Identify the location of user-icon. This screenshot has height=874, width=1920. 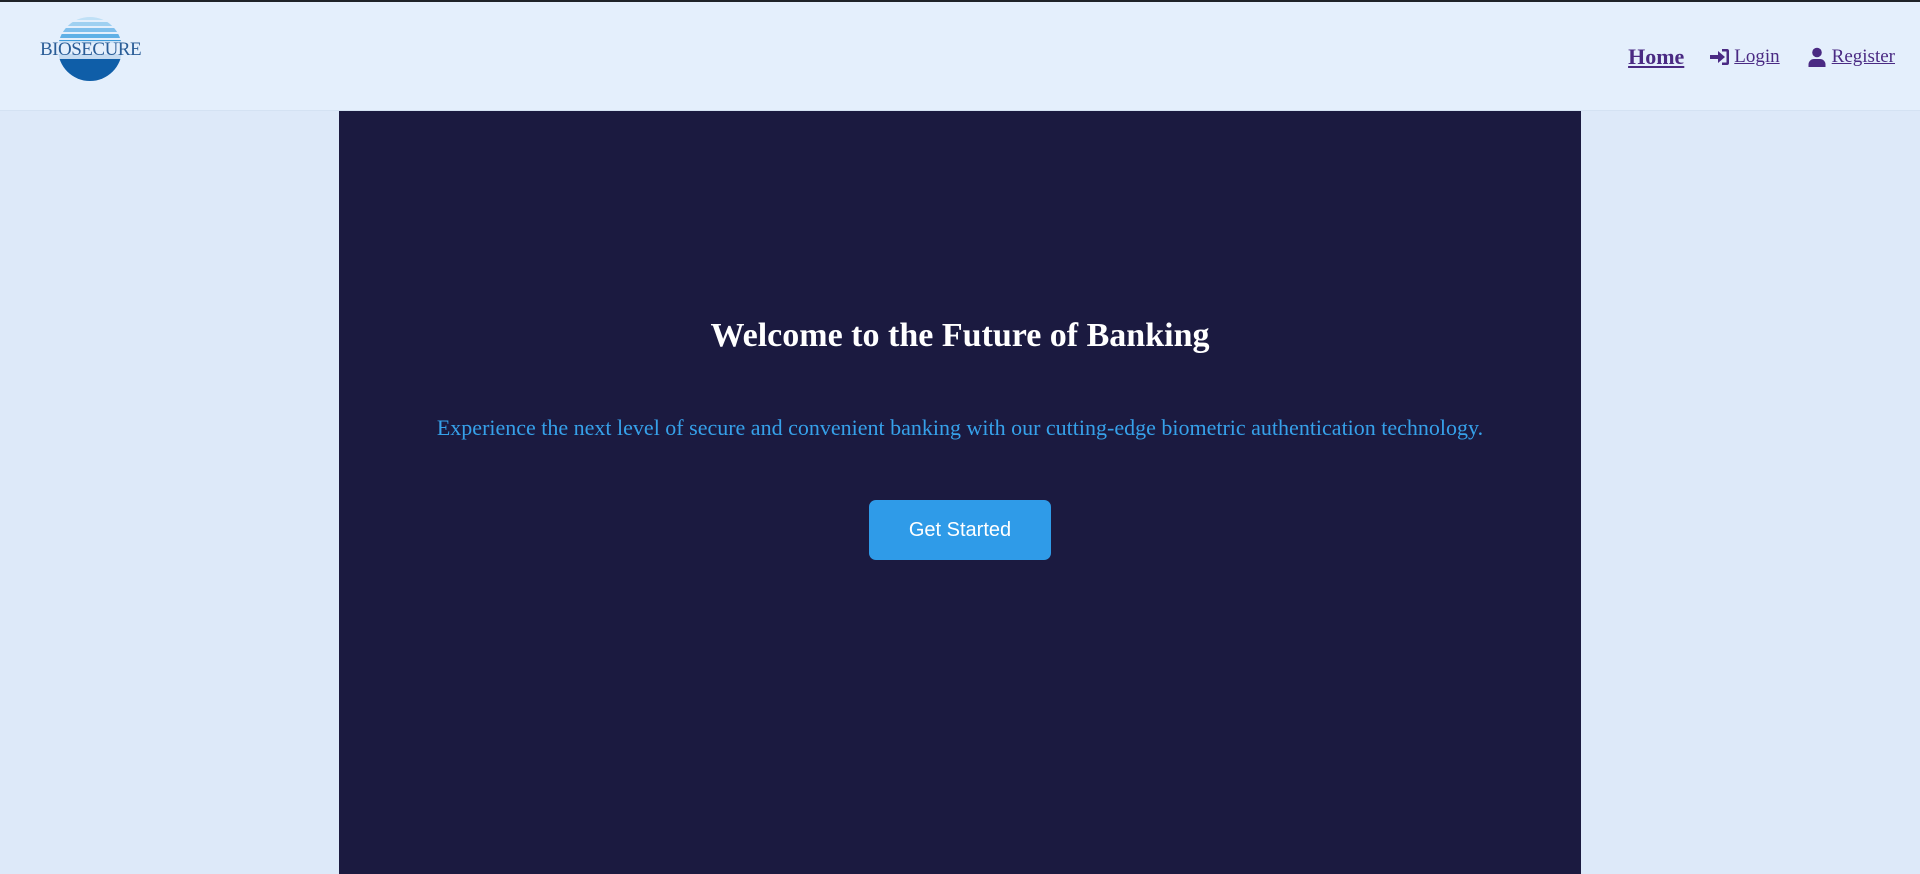
(1817, 57).